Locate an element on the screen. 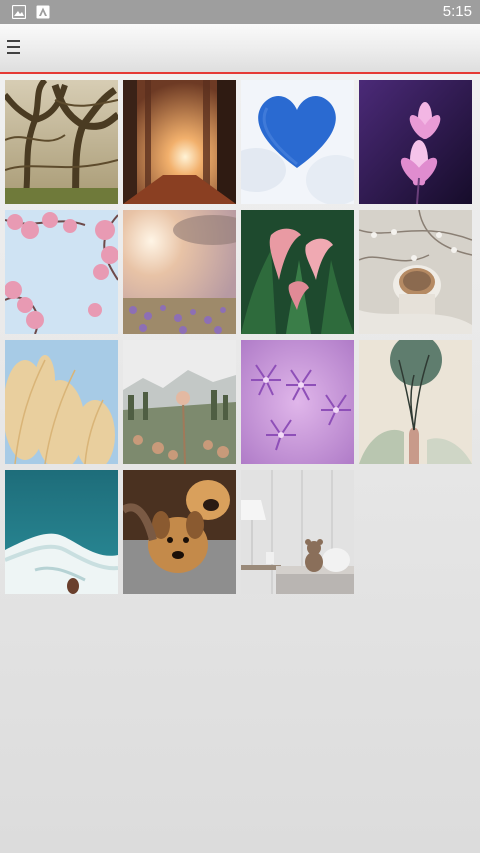 The image size is (480, 853). wallpaper-thumbnail-heart-sky is located at coordinates (297, 142).